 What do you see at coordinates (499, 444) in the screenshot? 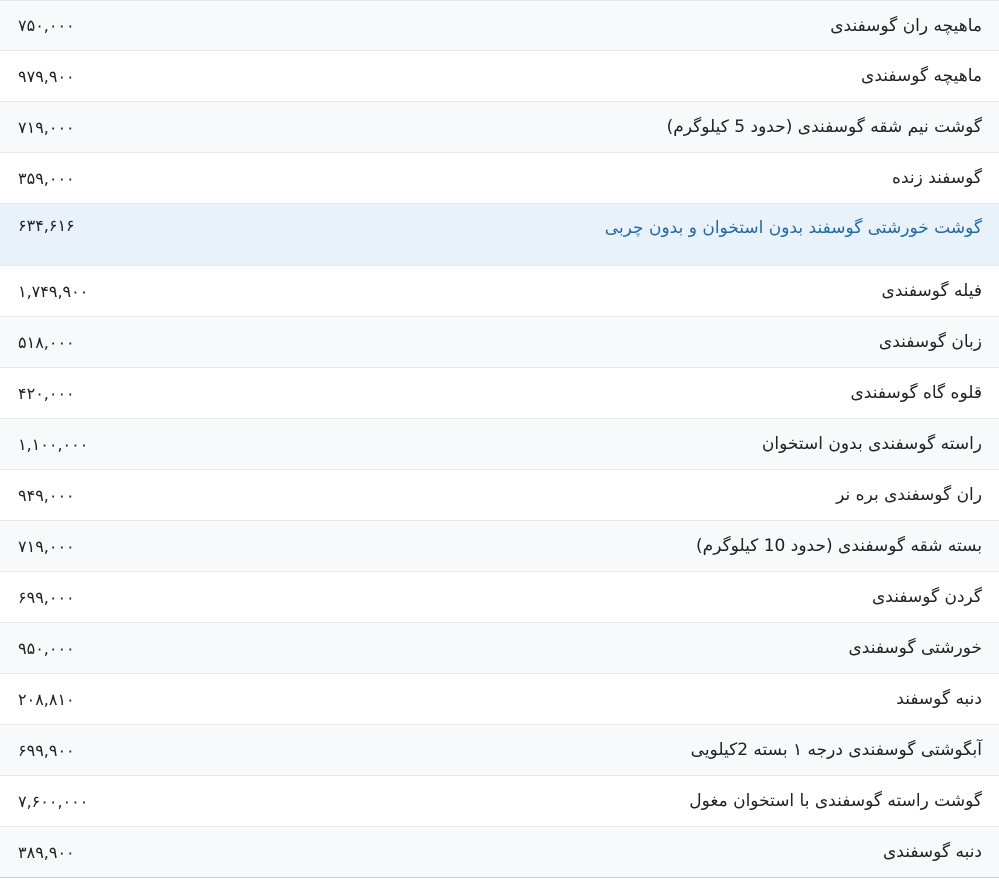
I see `table-row: راسته گوسفندی بدون استخوان ۱,۱۰۰,۰۰۰` at bounding box center [499, 444].